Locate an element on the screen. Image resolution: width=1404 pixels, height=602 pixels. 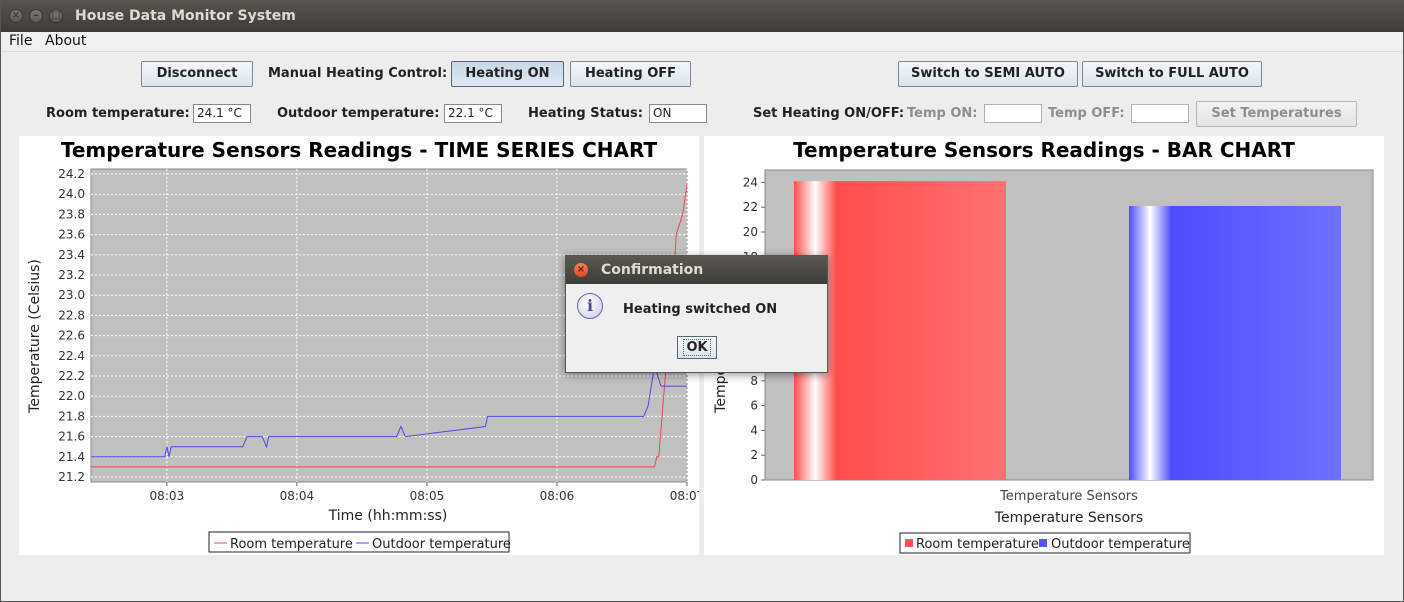
bar-y-tick-label: 24 is located at coordinates (750, 182).